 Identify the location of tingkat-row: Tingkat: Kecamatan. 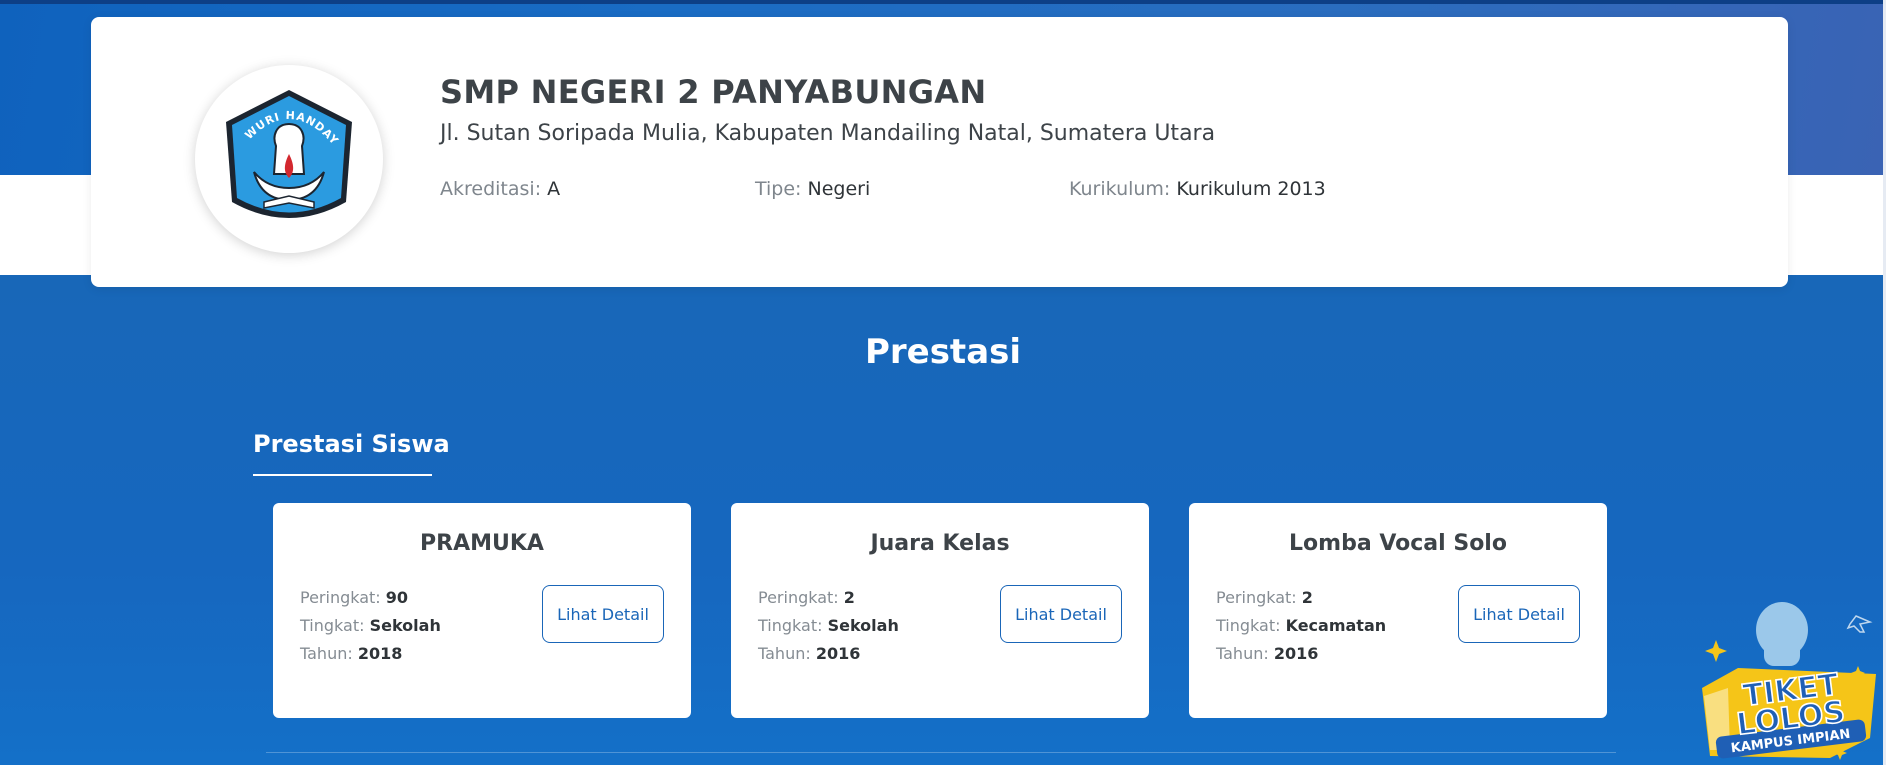
(1301, 625).